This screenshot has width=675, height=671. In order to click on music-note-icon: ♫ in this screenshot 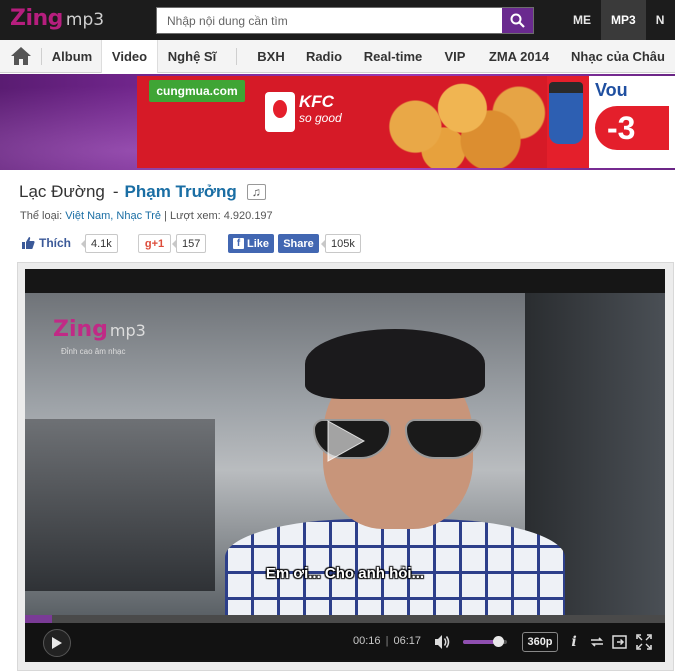, I will do `click(256, 192)`.